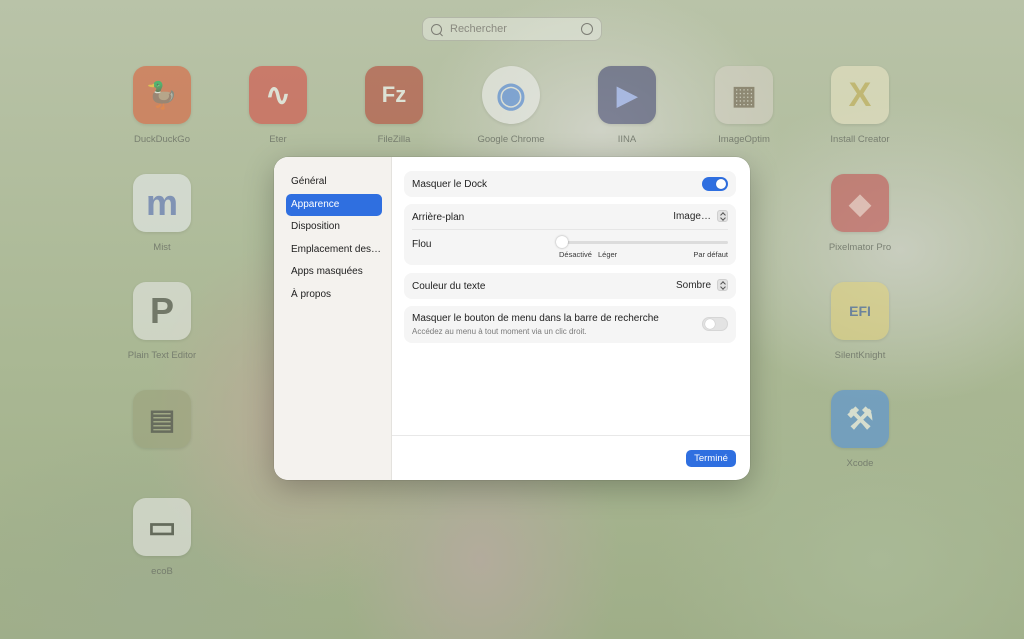  What do you see at coordinates (710, 254) in the screenshot?
I see `blur-tick-default: Par défaut` at bounding box center [710, 254].